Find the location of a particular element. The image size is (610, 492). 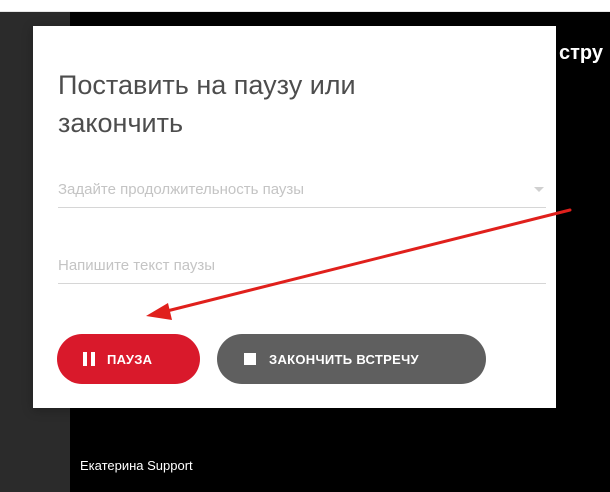

stop-icon is located at coordinates (250, 359).